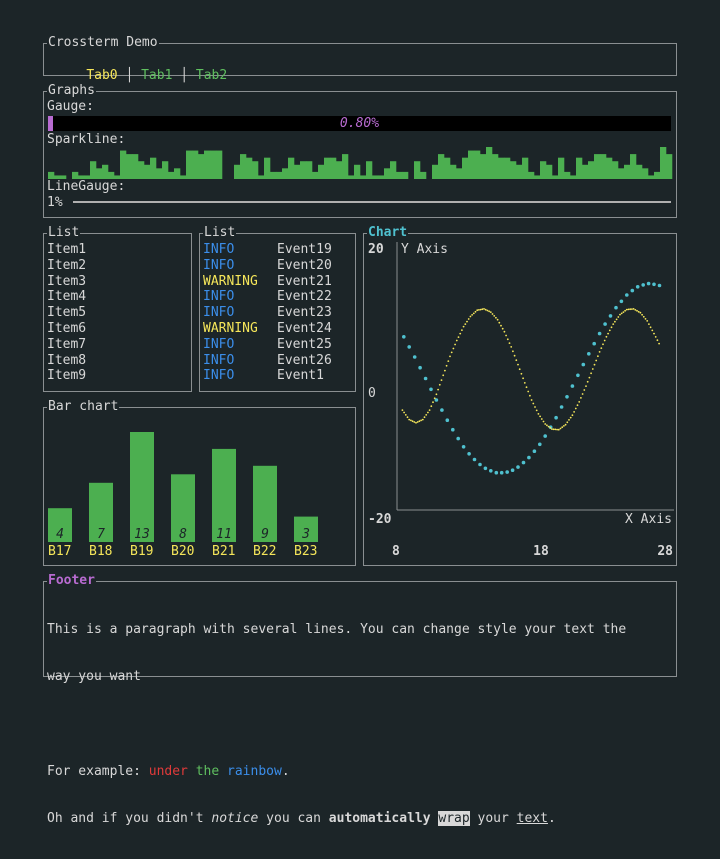 The width and height of the screenshot is (720, 859). Describe the element at coordinates (66, 361) in the screenshot. I see `list-item: Item8` at that location.